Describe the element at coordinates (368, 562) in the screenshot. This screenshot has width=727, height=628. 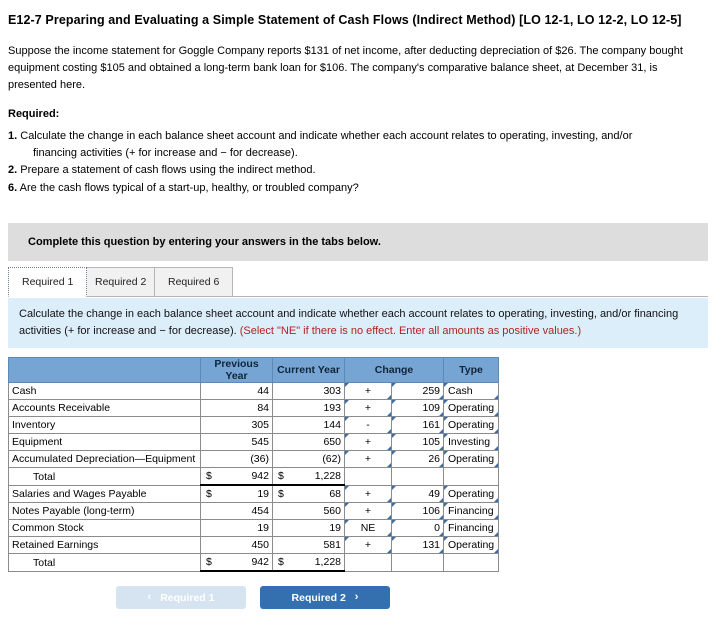
I see `row-change-sign-blank` at that location.